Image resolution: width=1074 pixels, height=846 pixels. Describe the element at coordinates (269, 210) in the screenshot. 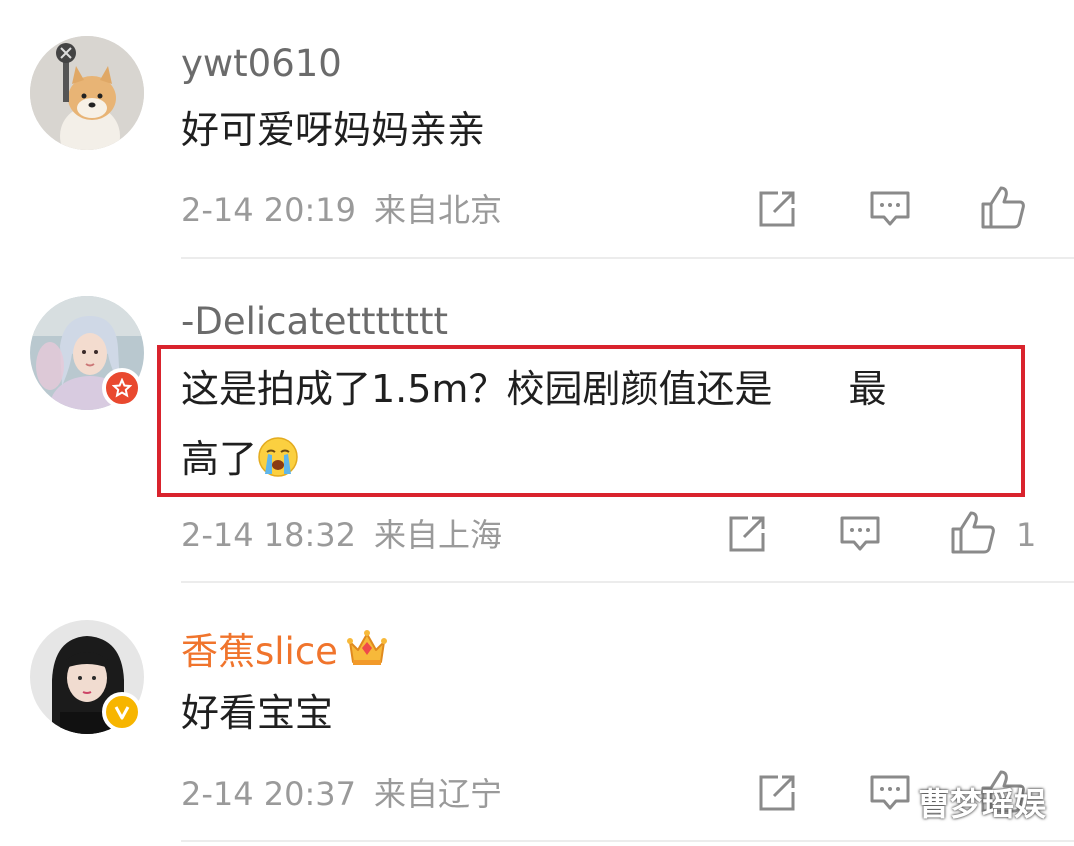

I see `comment-time: 2-14 20:19` at that location.